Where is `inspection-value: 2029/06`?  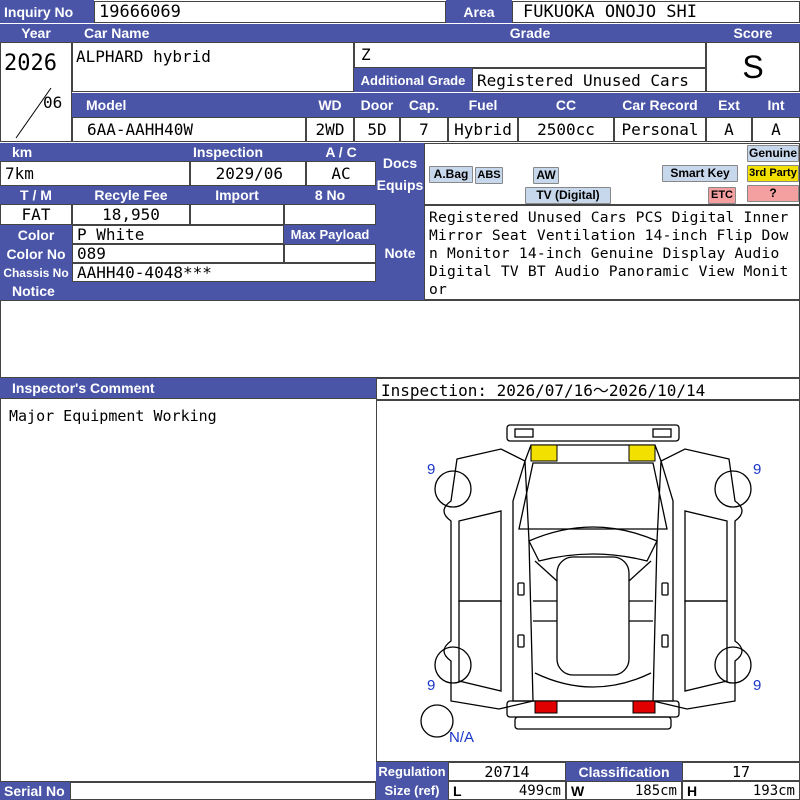 inspection-value: 2029/06 is located at coordinates (248, 173).